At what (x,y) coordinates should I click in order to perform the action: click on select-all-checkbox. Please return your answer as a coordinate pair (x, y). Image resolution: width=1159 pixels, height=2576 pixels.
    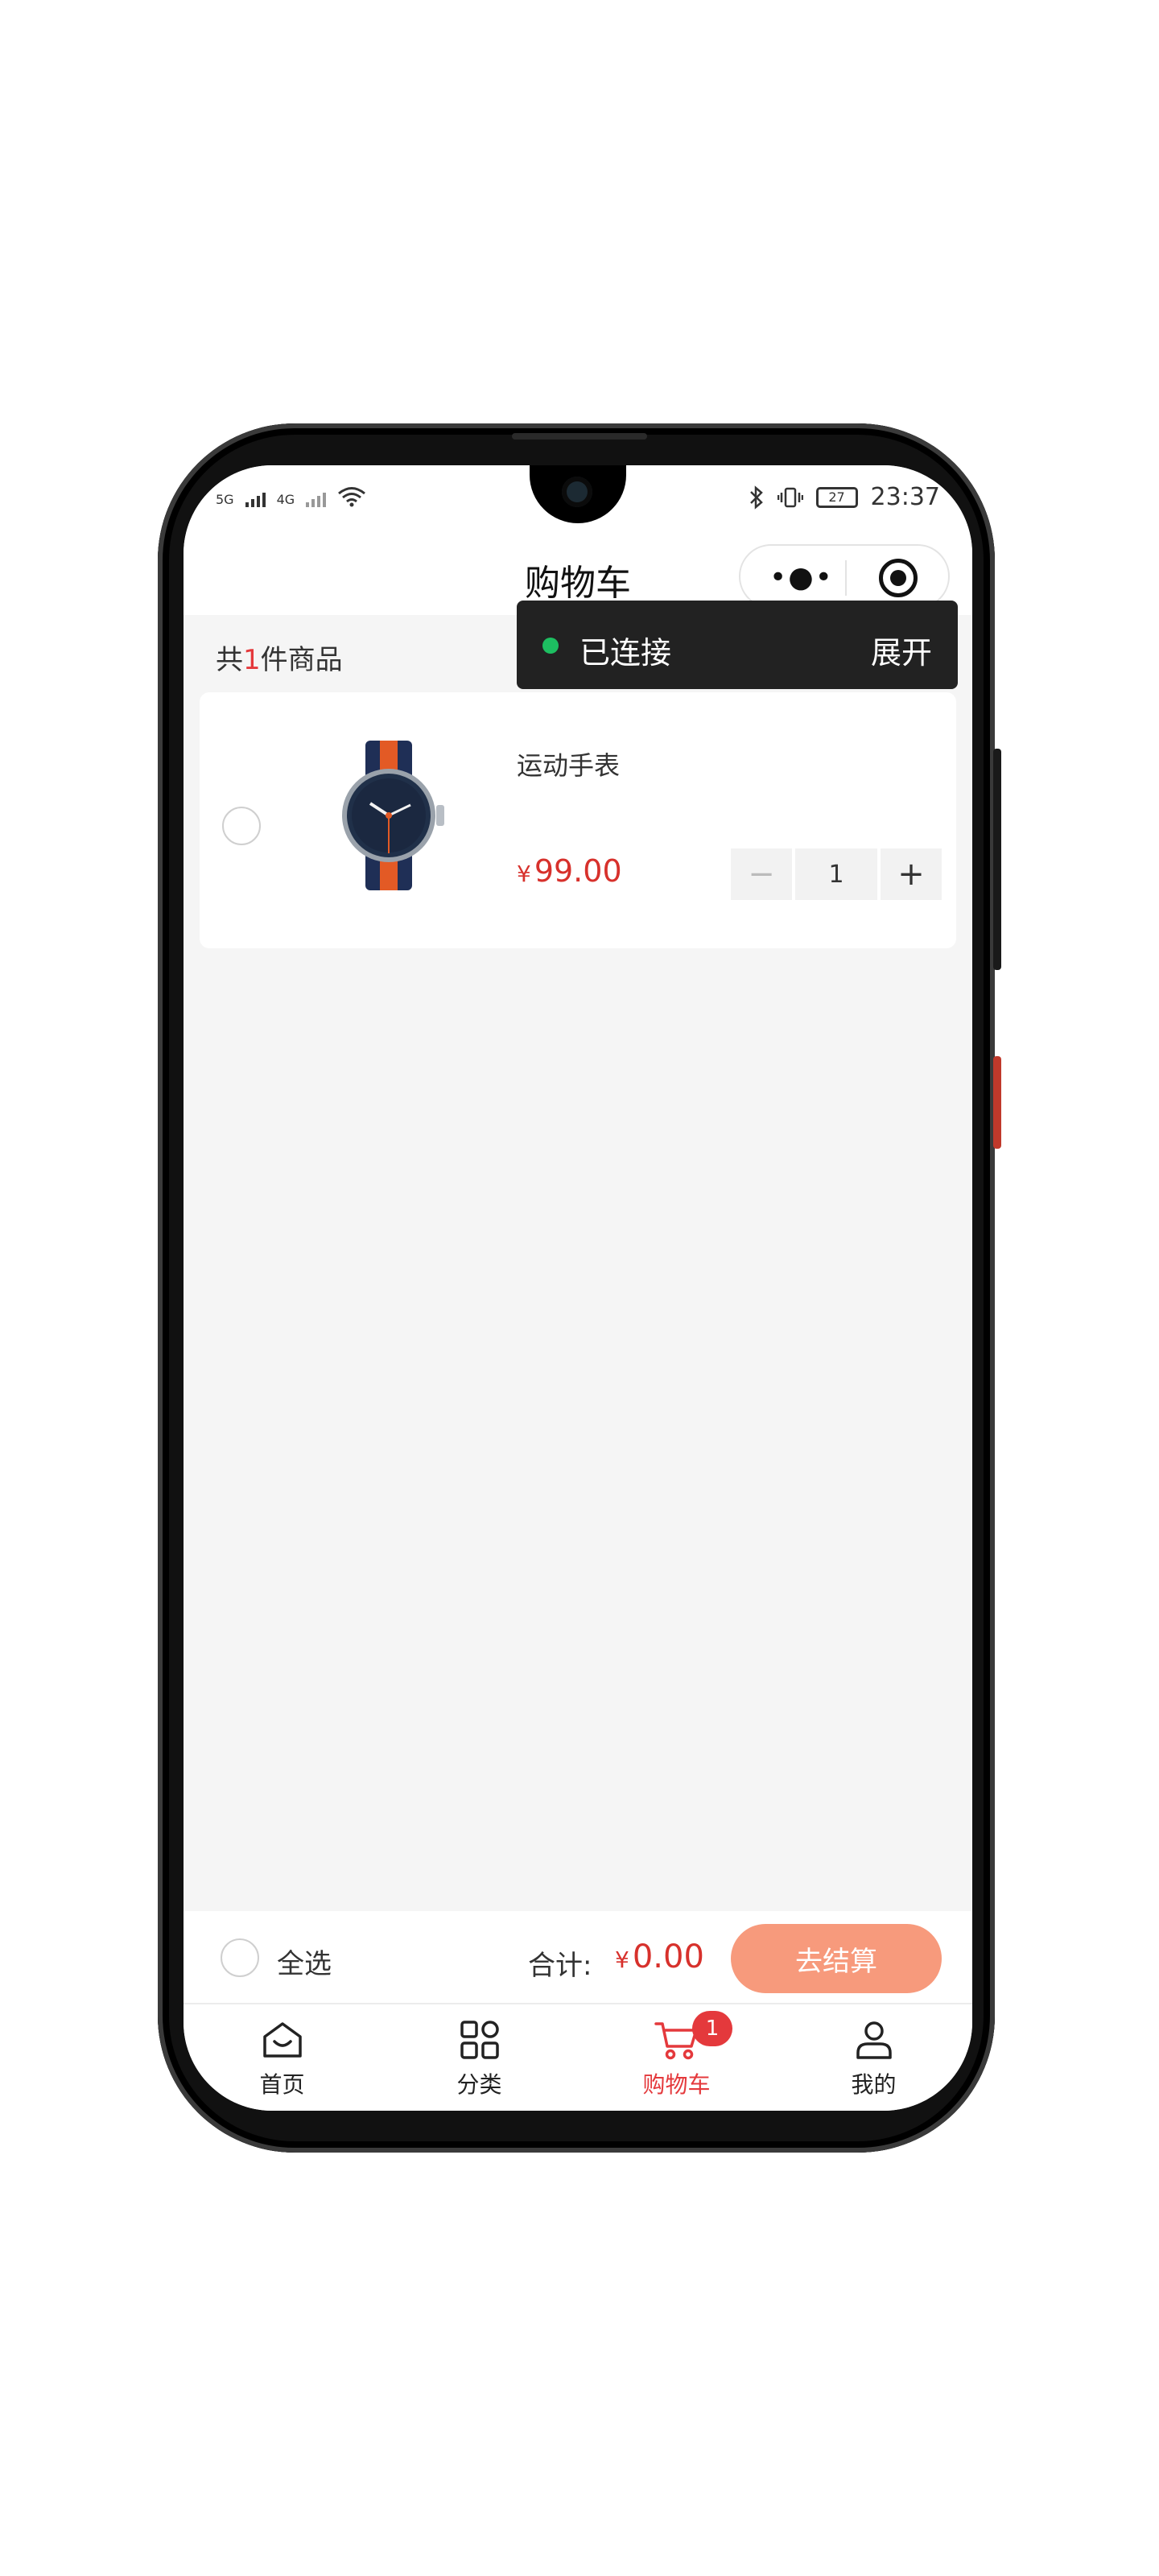
    Looking at the image, I should click on (240, 1957).